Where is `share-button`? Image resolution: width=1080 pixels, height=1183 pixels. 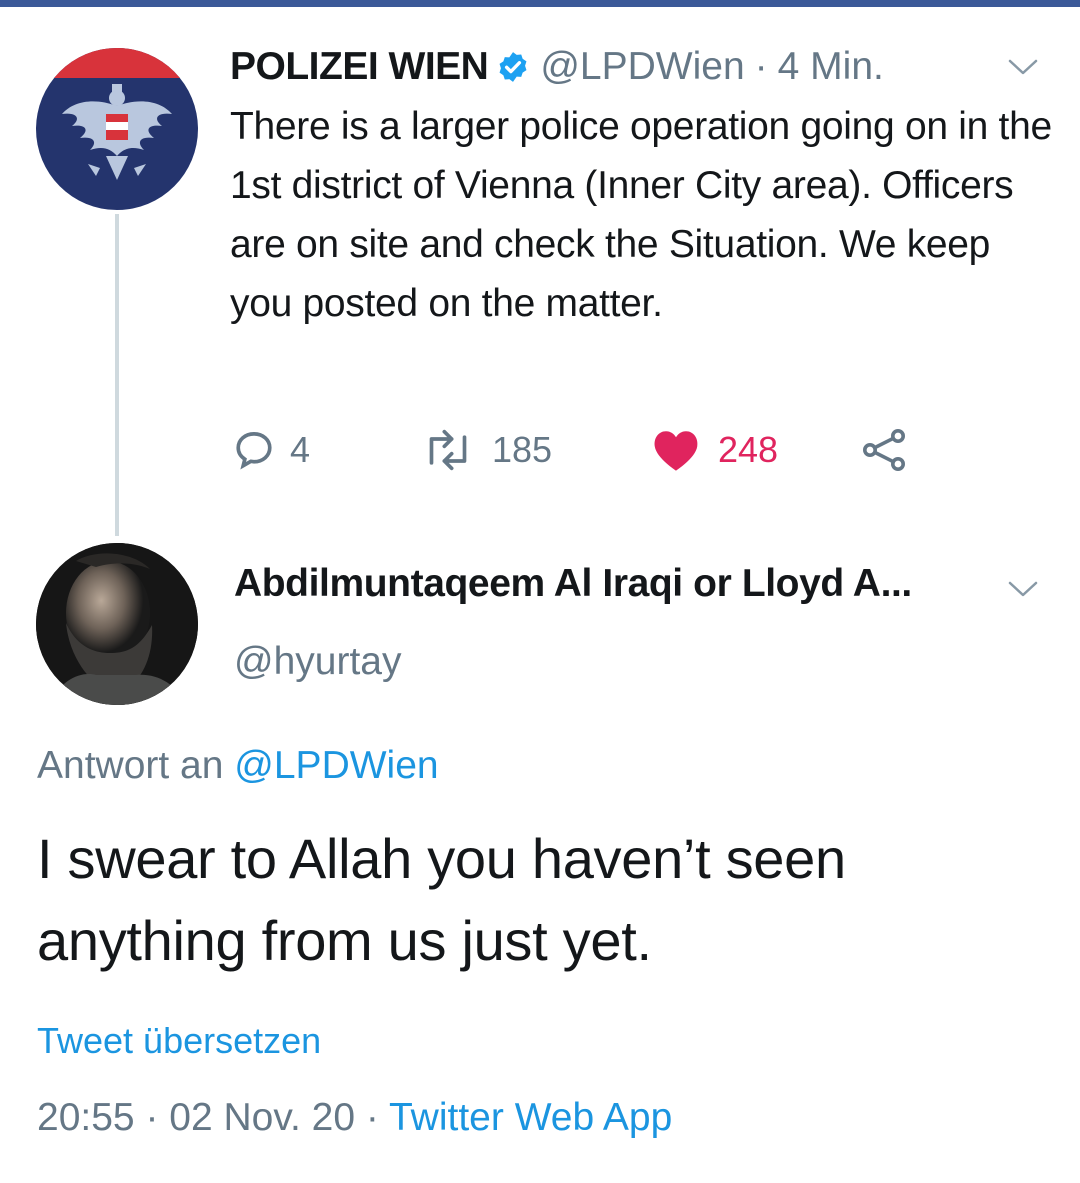 share-button is located at coordinates (884, 450).